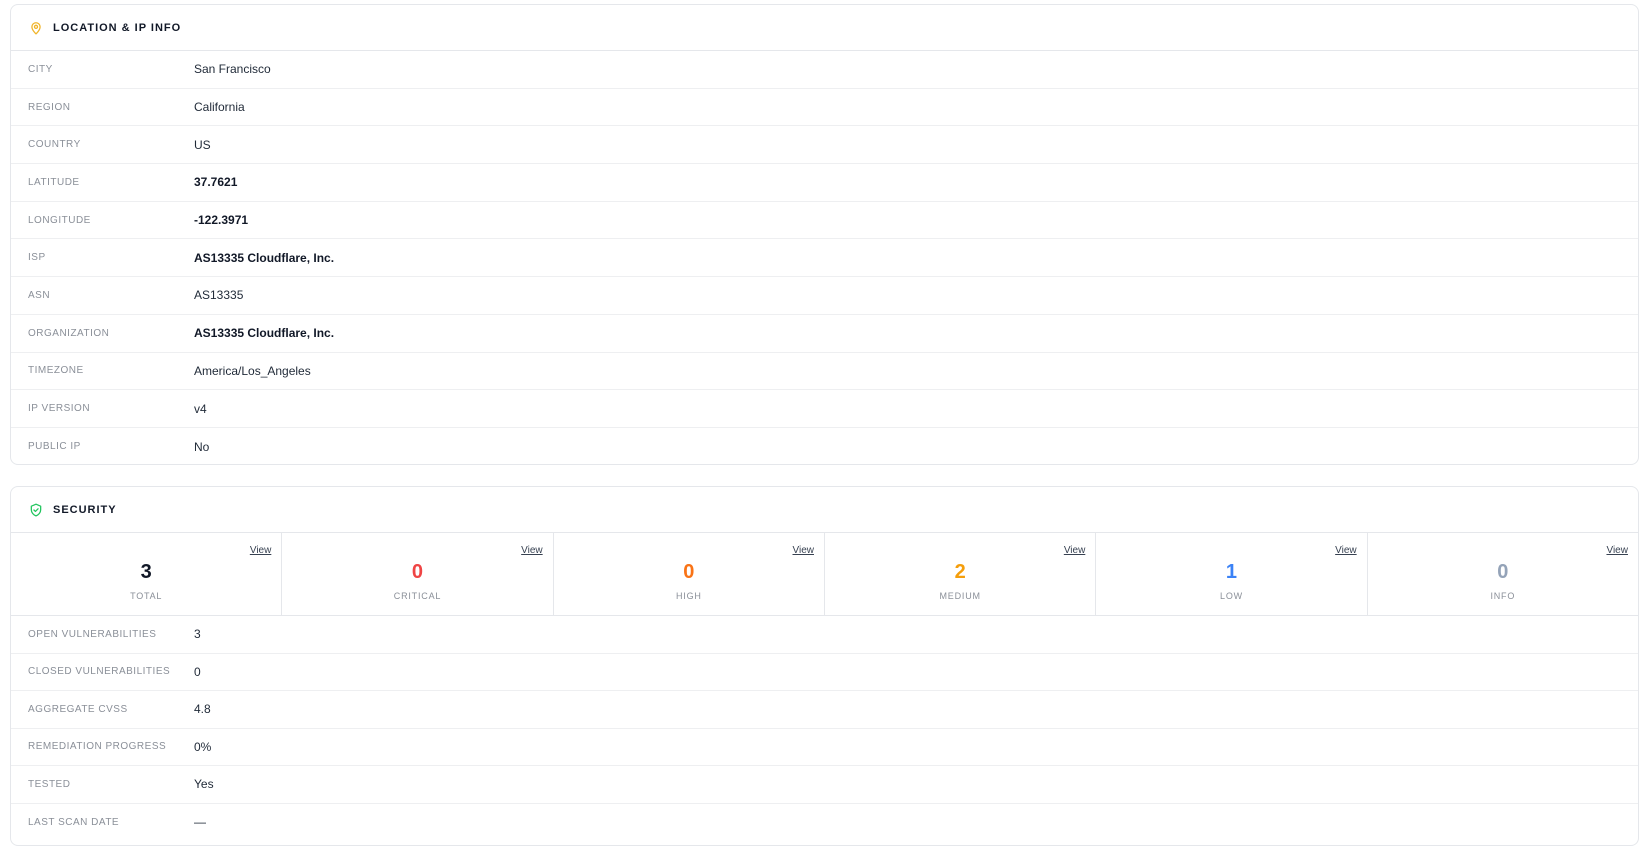  Describe the element at coordinates (824, 108) in the screenshot. I see `row-region: Region California` at that location.